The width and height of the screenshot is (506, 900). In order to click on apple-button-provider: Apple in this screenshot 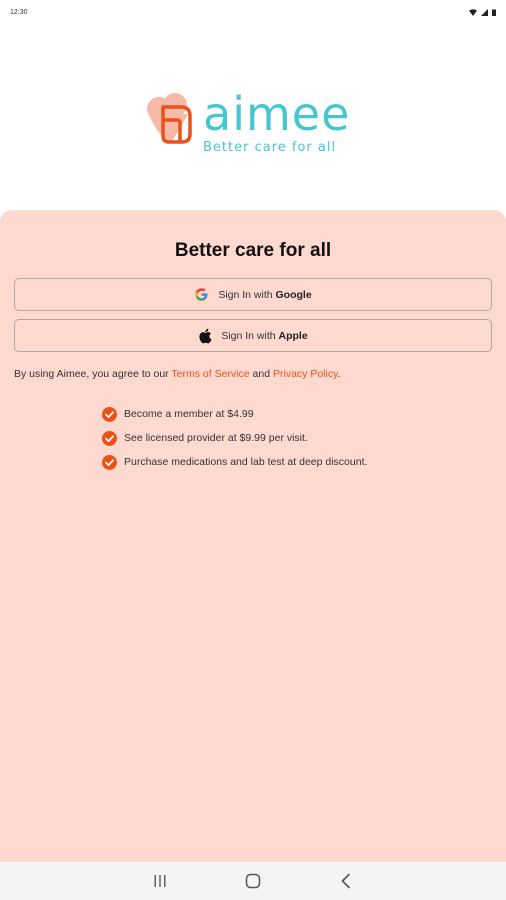, I will do `click(293, 335)`.